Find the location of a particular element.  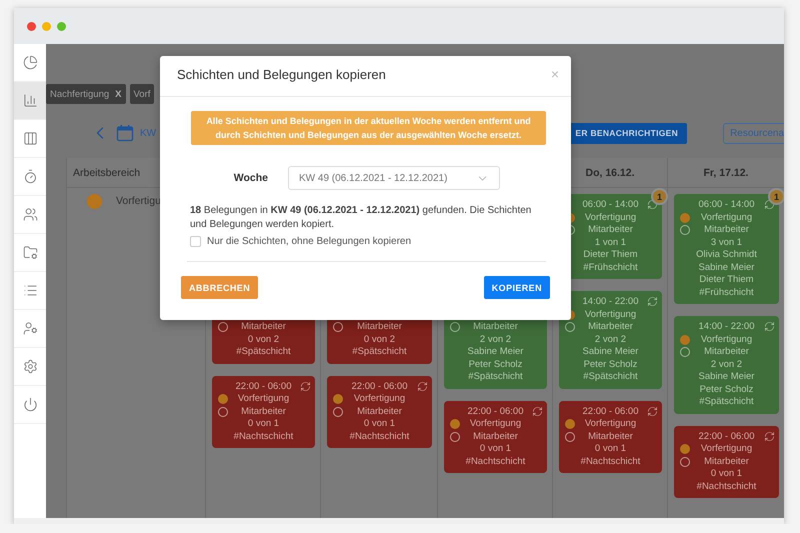

info-text: 18 Belegungen in KW 49 (06.12.2021 - 12.12.2021) gefunden. Die Schichten und Belegungen werden kopiert. is located at coordinates (361, 218).